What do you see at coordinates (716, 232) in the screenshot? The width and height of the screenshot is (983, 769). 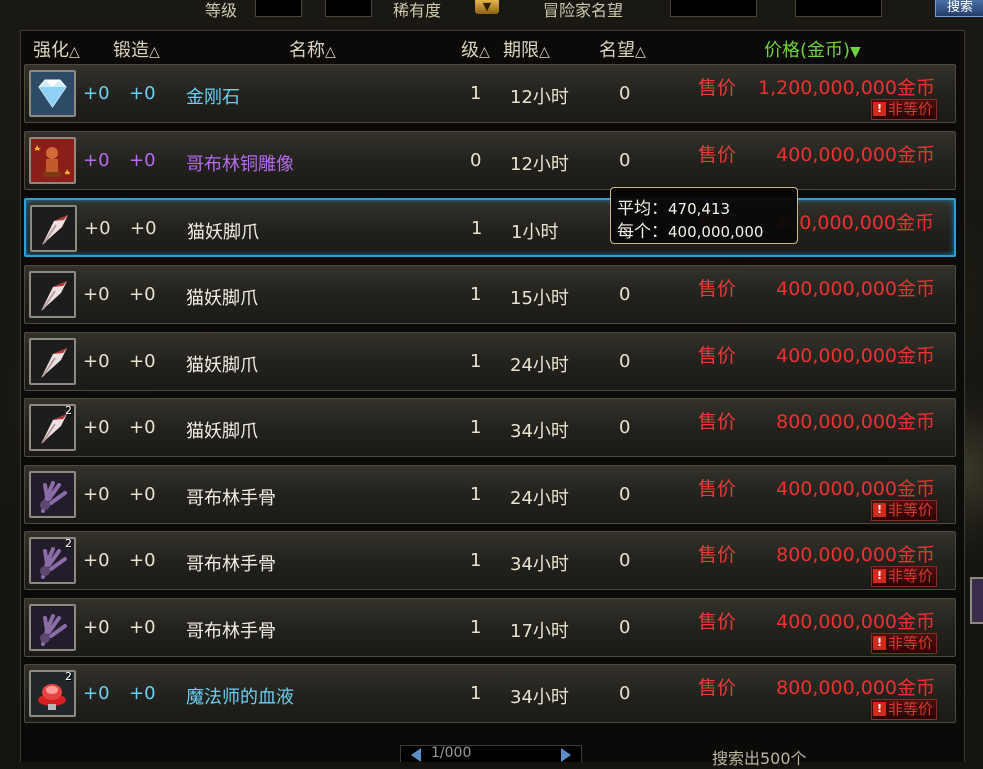 I see `unit-price-value: 400,000,000` at bounding box center [716, 232].